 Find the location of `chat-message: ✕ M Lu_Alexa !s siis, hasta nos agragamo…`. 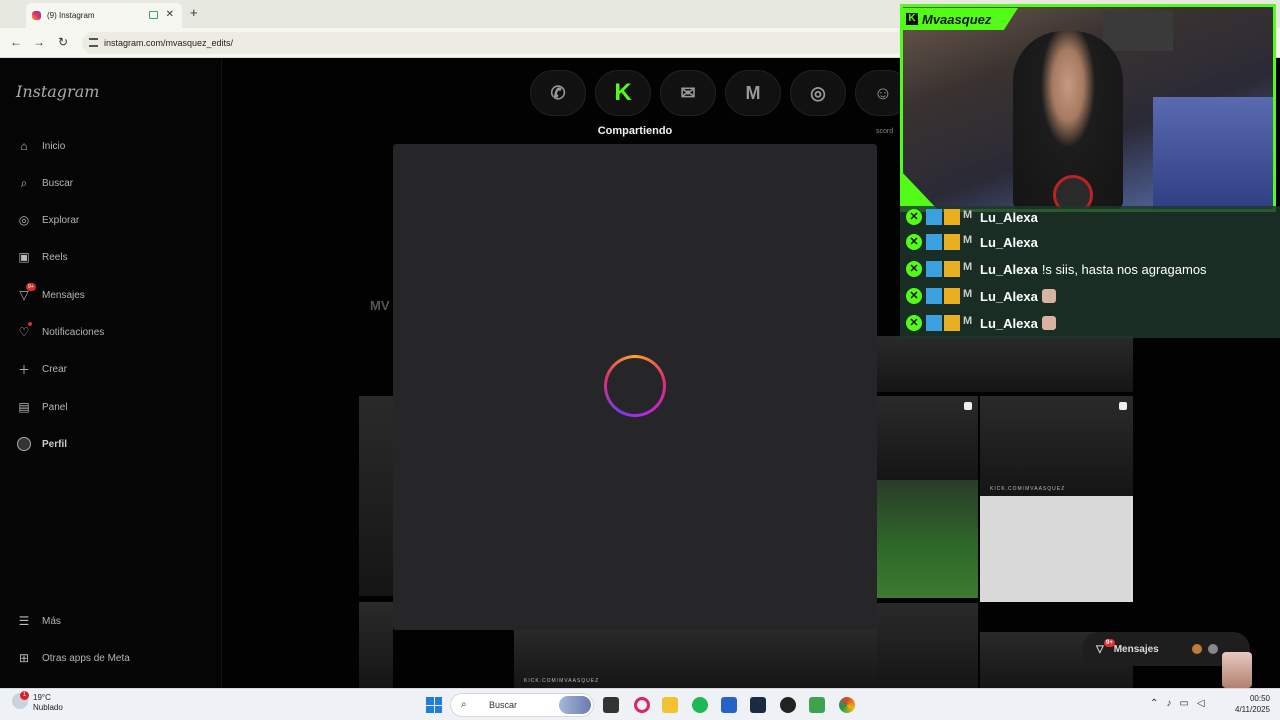

chat-message: ✕ M Lu_Alexa !s siis, hasta nos agragamo… is located at coordinates (1056, 269).